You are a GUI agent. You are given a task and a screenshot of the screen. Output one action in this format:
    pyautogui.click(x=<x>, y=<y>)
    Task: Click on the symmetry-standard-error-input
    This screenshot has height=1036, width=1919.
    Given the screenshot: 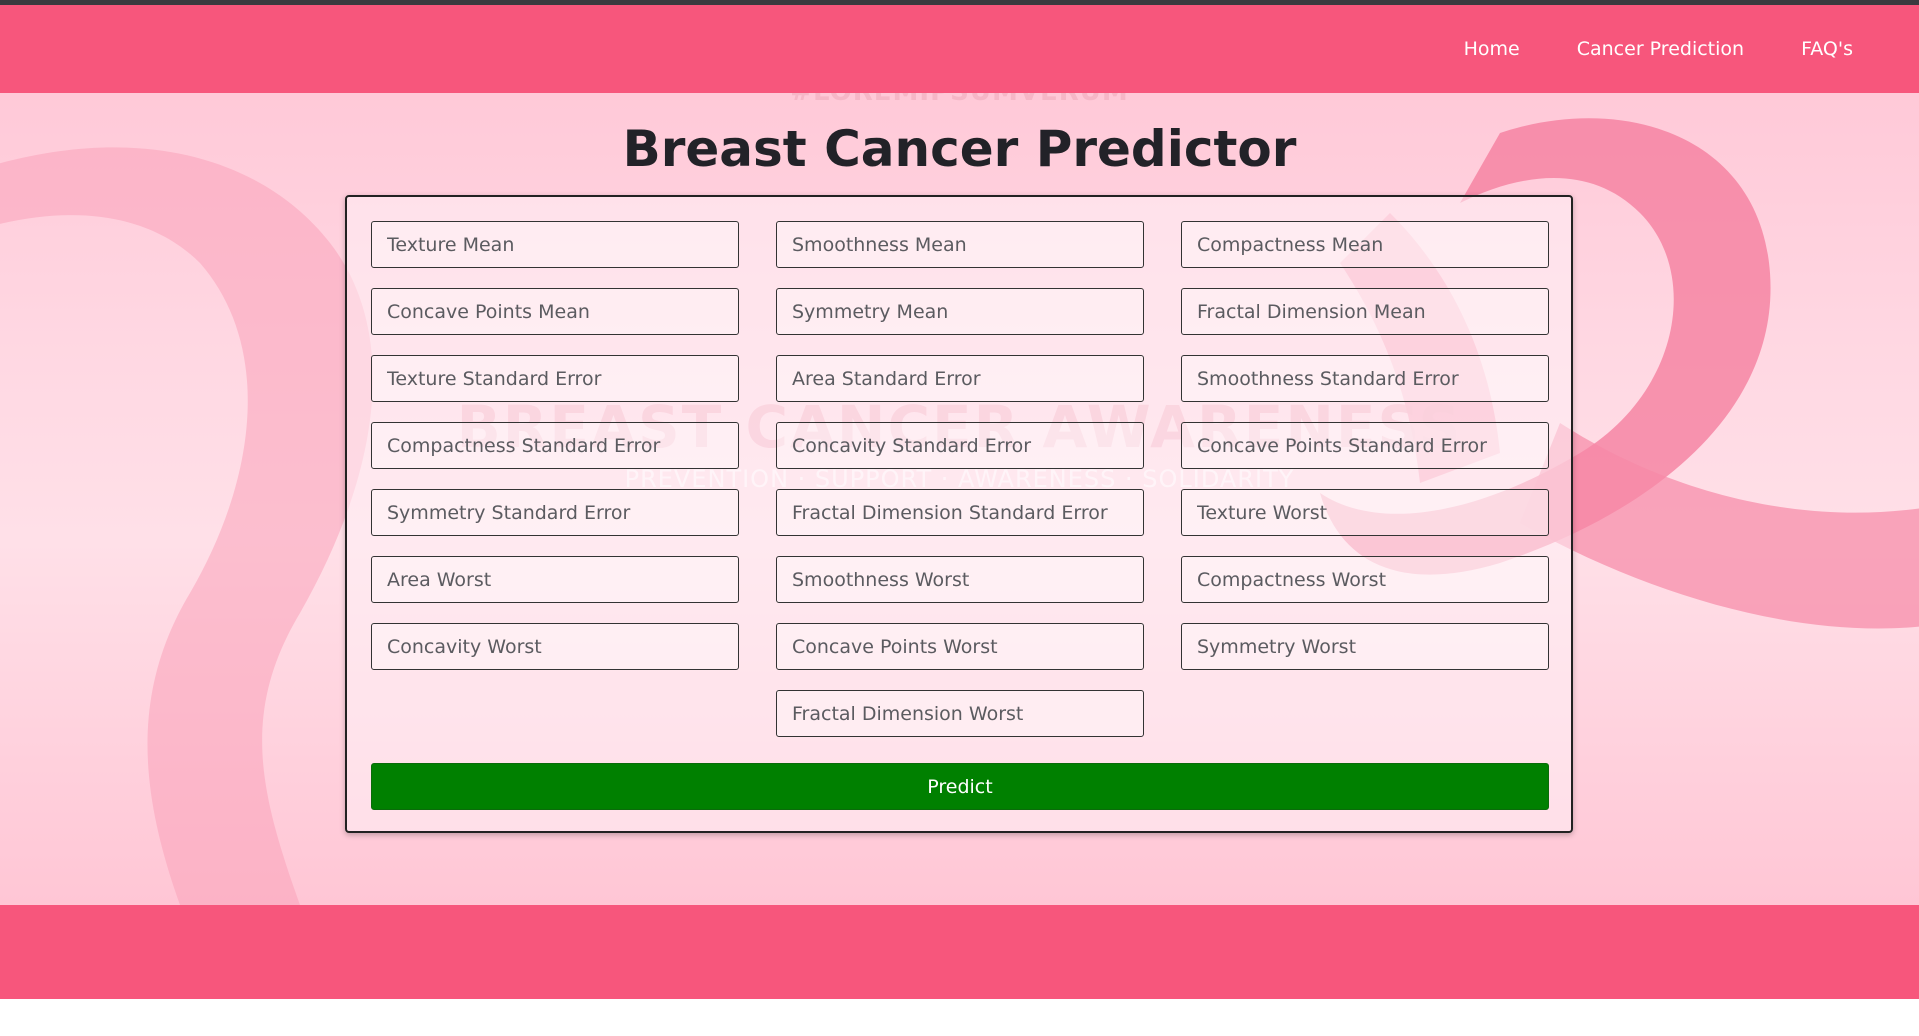 What is the action you would take?
    pyautogui.click(x=555, y=512)
    